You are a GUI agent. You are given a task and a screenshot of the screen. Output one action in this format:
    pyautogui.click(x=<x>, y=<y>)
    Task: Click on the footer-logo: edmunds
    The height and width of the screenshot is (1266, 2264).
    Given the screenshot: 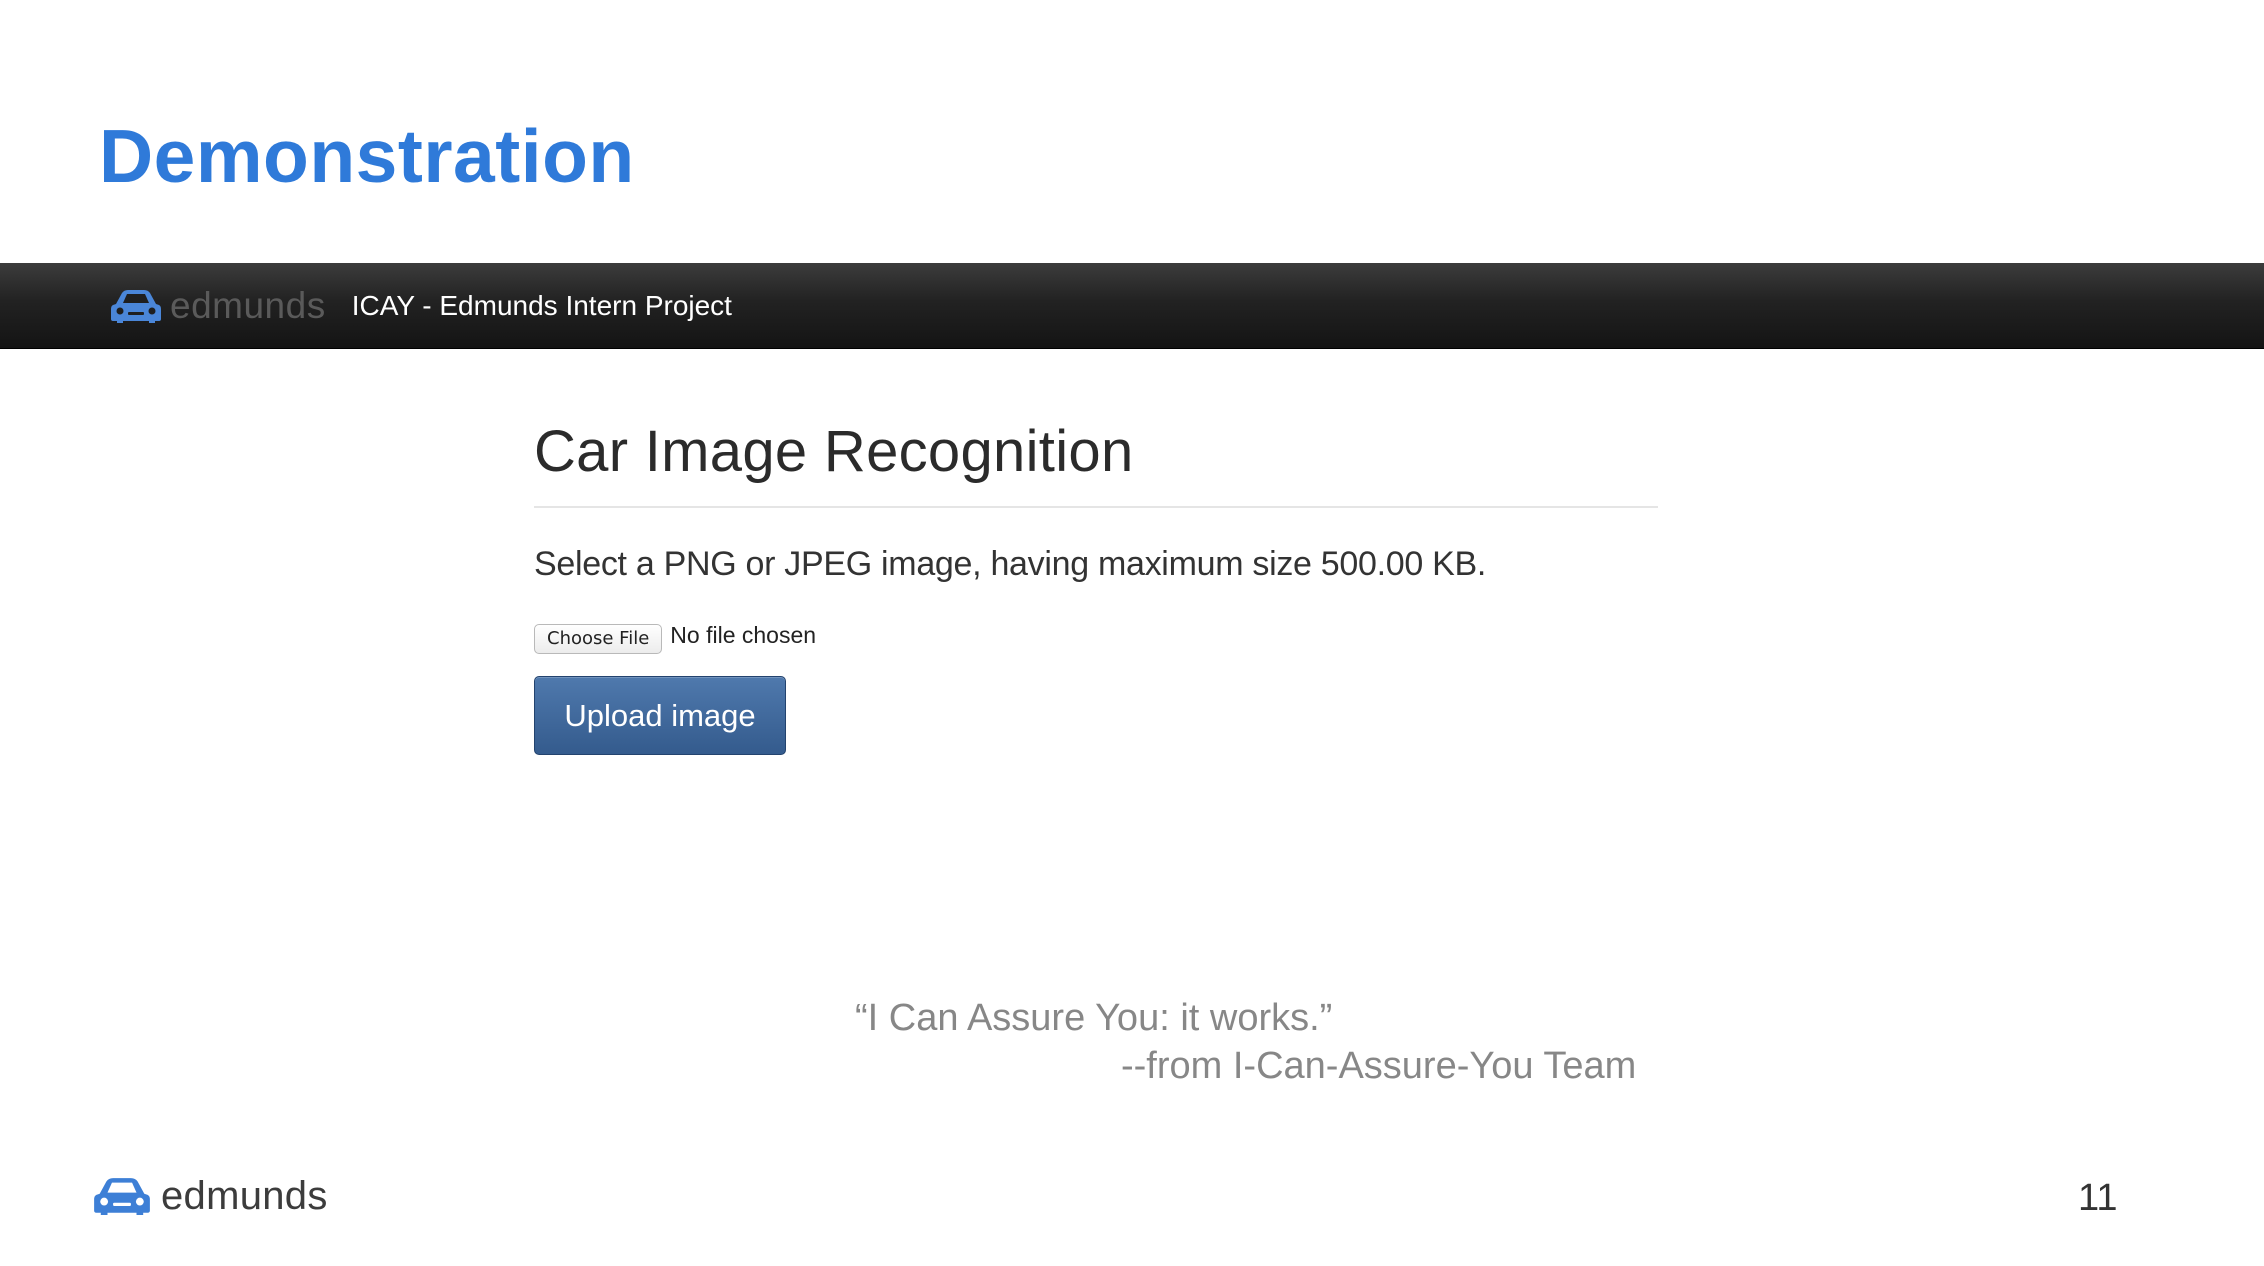 What is the action you would take?
    pyautogui.click(x=210, y=1196)
    